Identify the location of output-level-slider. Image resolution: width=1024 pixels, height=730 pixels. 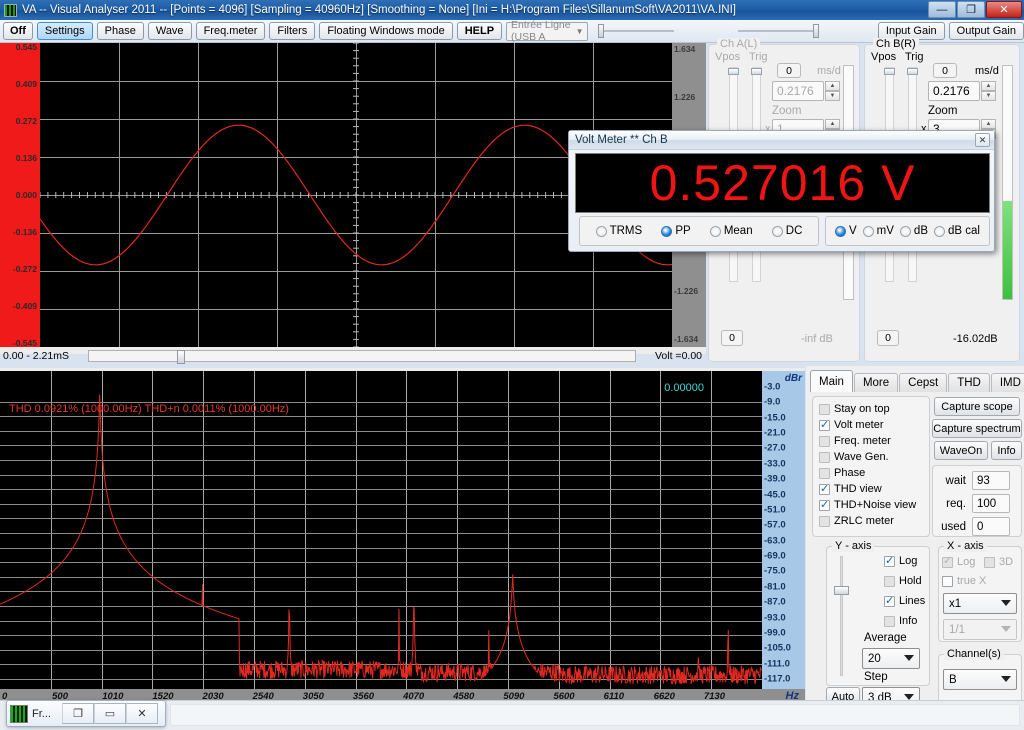
(778, 31).